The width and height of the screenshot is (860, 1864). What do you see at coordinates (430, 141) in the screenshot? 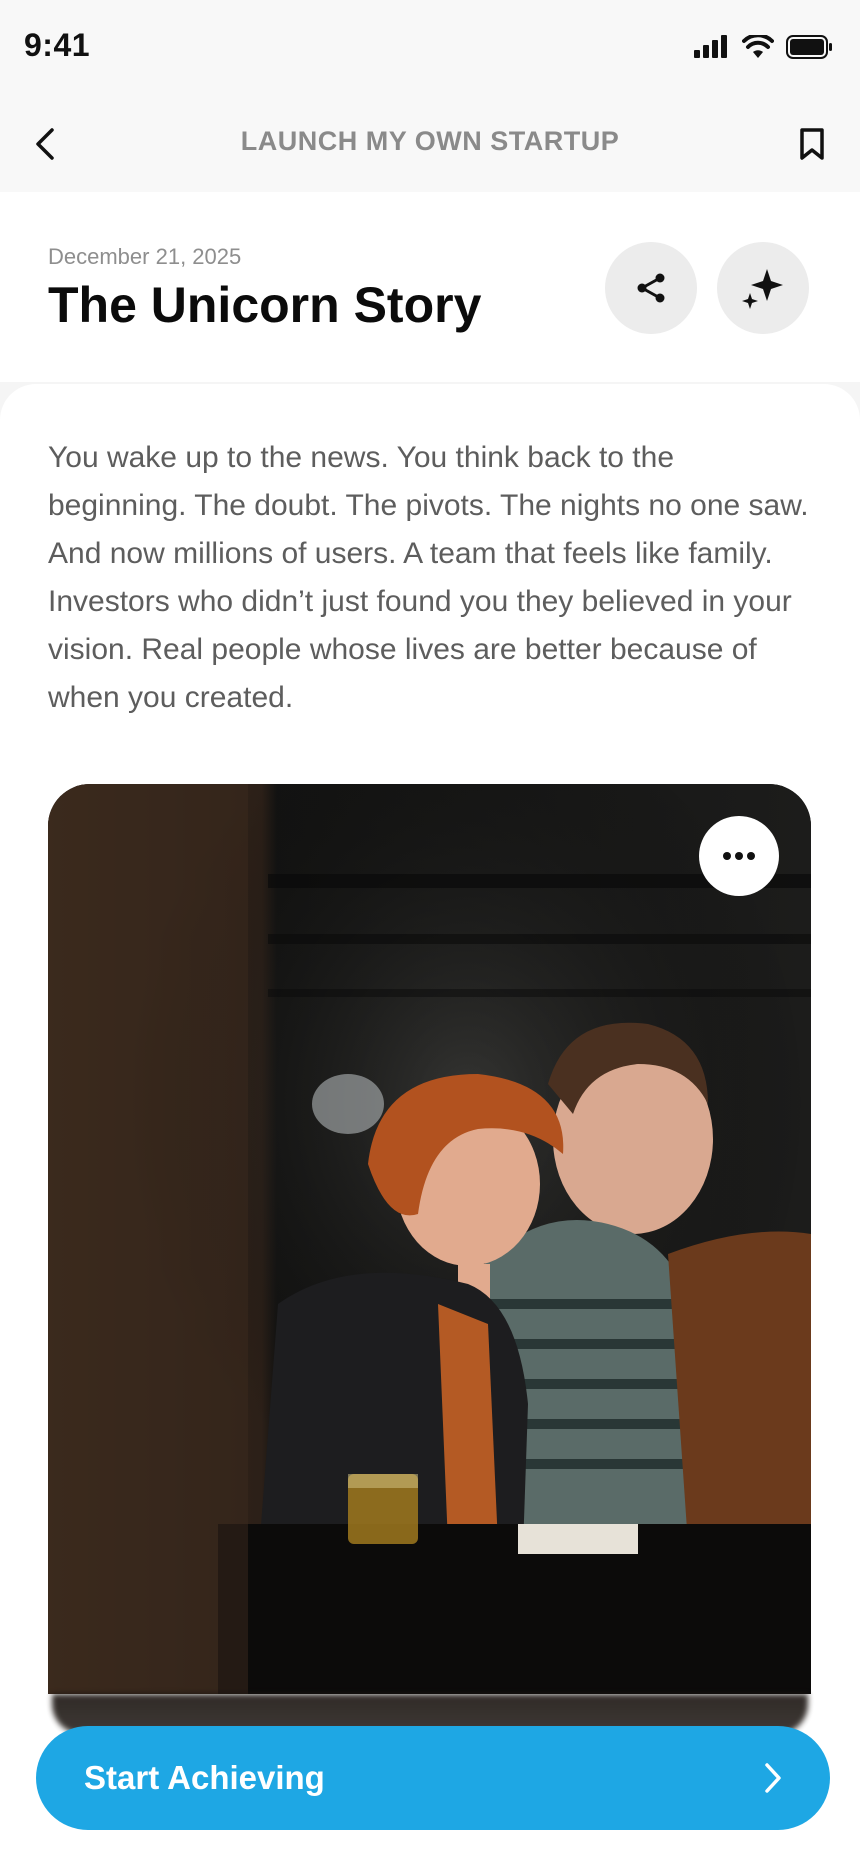
I see `nav-title: LAUNCH MY OWN STARTUP` at bounding box center [430, 141].